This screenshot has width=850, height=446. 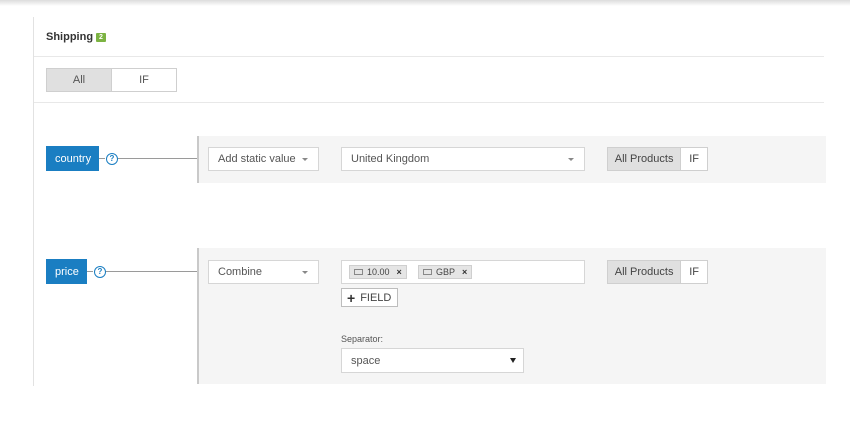 What do you see at coordinates (362, 339) in the screenshot?
I see `separator-label: Separator:` at bounding box center [362, 339].